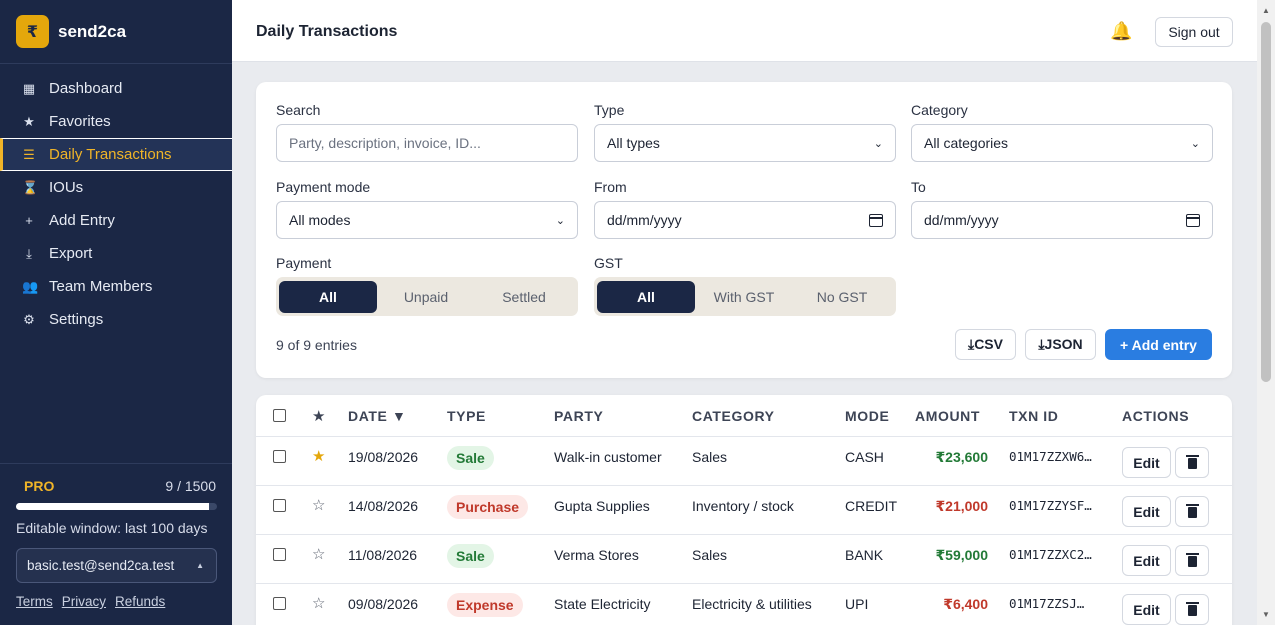  I want to click on sidebar-item-export: ⤓ Export, so click(116, 253).